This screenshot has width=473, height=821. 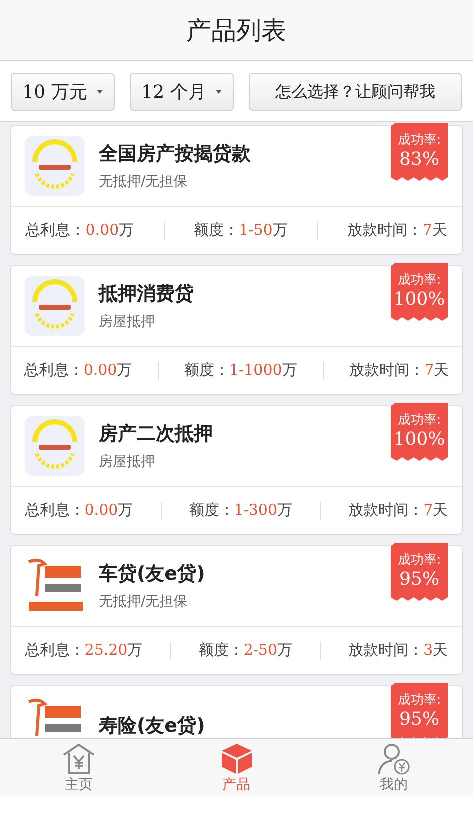 What do you see at coordinates (63, 92) in the screenshot?
I see `dropdown-button: 10 万元` at bounding box center [63, 92].